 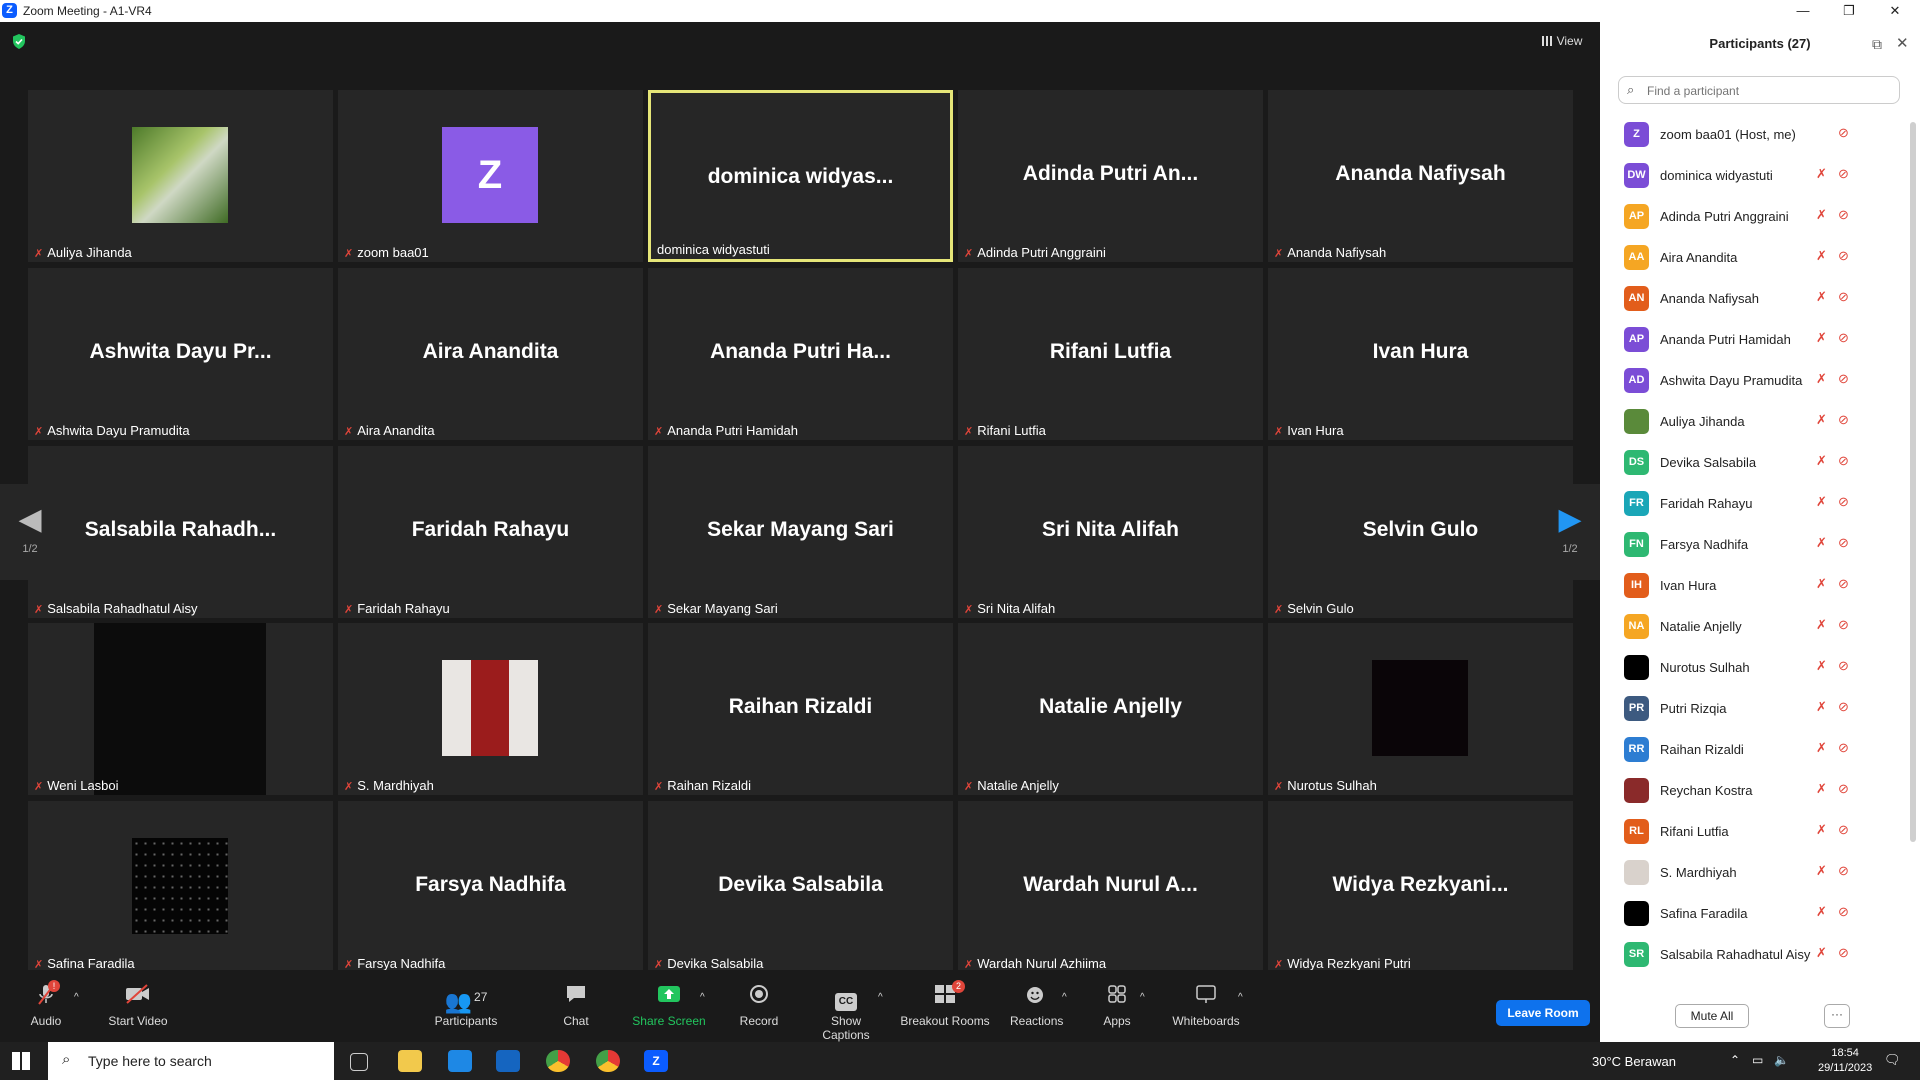 What do you see at coordinates (800, 176) in the screenshot?
I see `video-tile: dominica widyas... dominica widyastuti` at bounding box center [800, 176].